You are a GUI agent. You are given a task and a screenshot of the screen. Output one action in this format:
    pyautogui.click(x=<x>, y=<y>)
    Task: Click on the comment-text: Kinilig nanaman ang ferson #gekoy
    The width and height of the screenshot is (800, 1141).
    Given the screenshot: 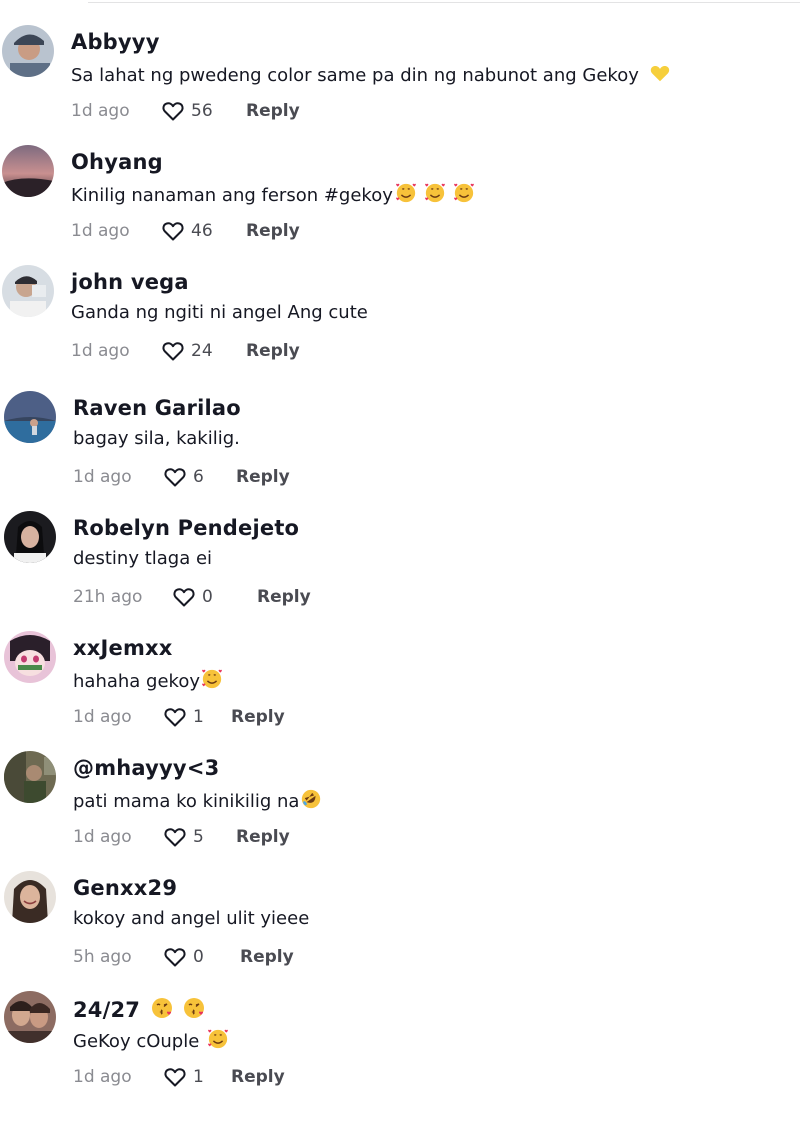 What is the action you would take?
    pyautogui.click(x=273, y=194)
    